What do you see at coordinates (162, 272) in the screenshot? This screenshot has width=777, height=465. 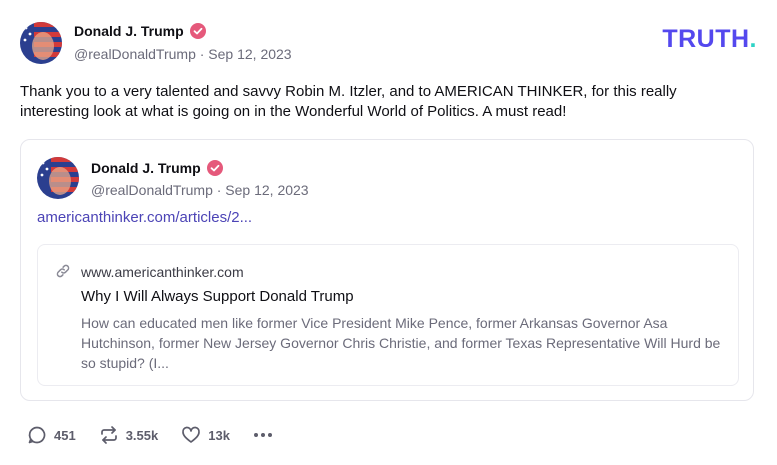 I see `card-domain: www.americanthinker.com` at bounding box center [162, 272].